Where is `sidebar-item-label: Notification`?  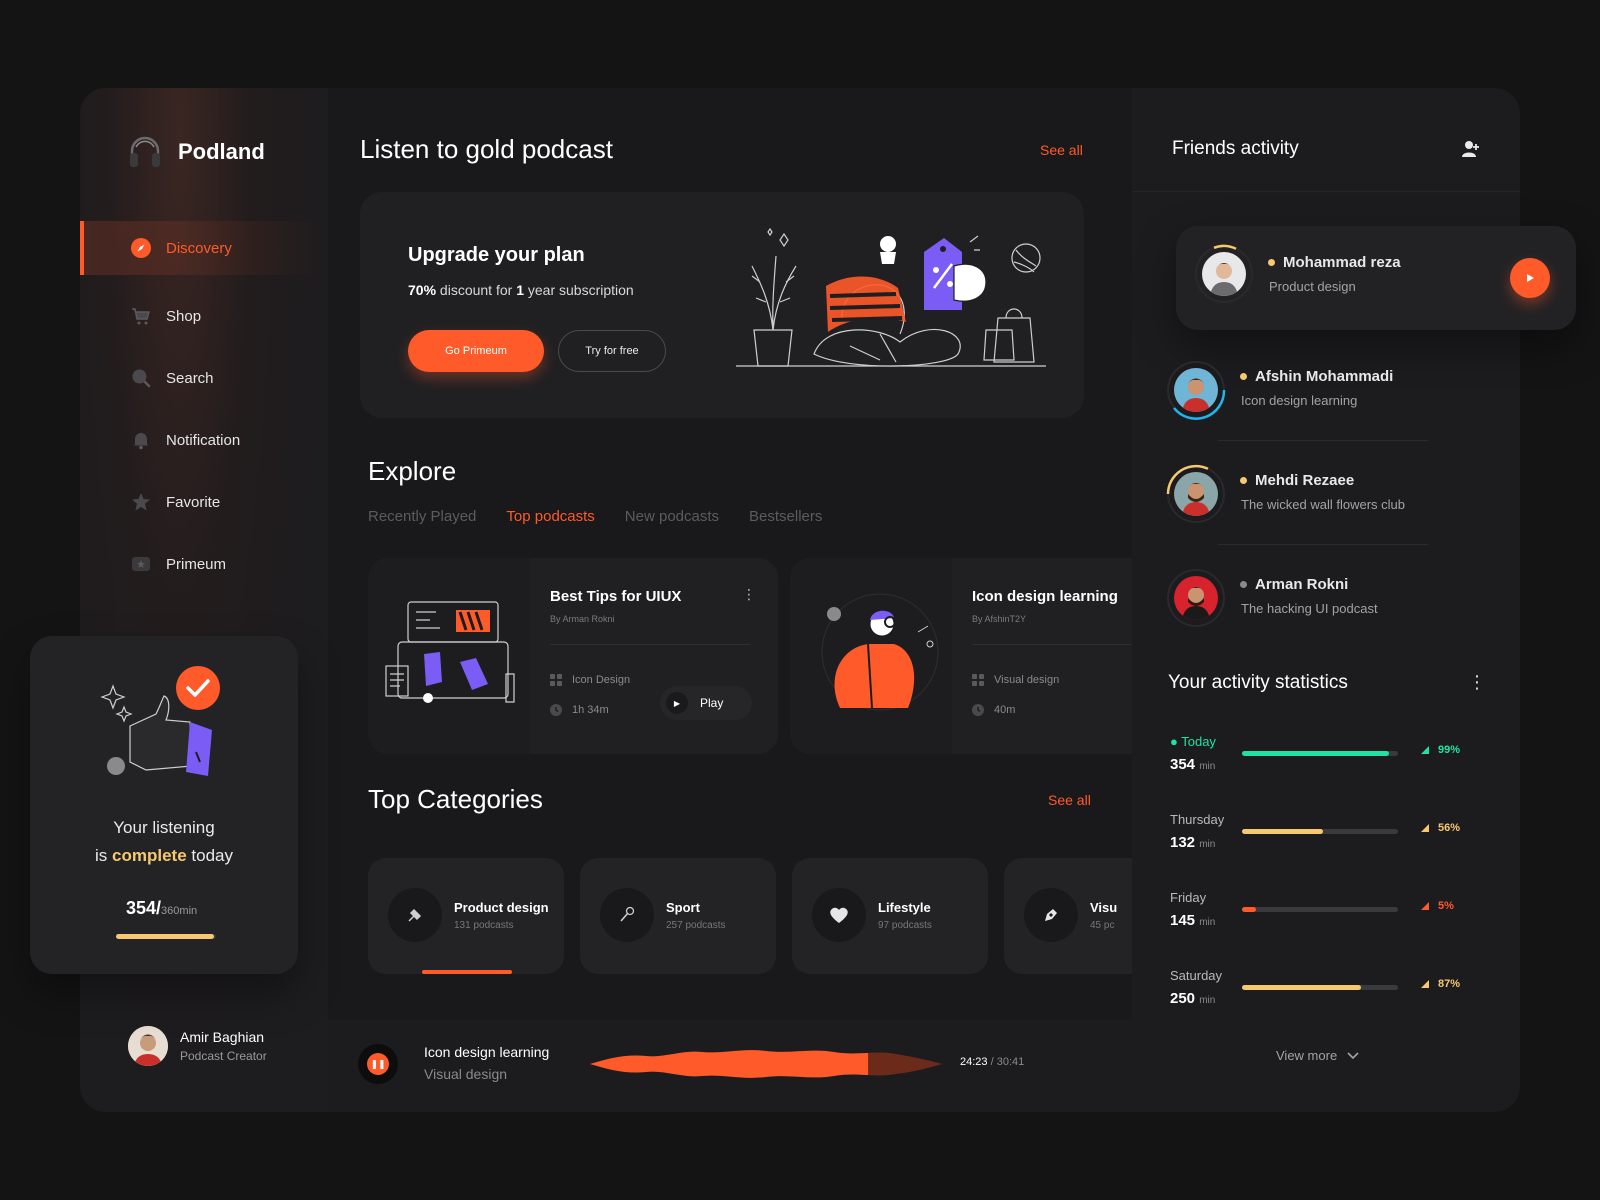 sidebar-item-label: Notification is located at coordinates (203, 440).